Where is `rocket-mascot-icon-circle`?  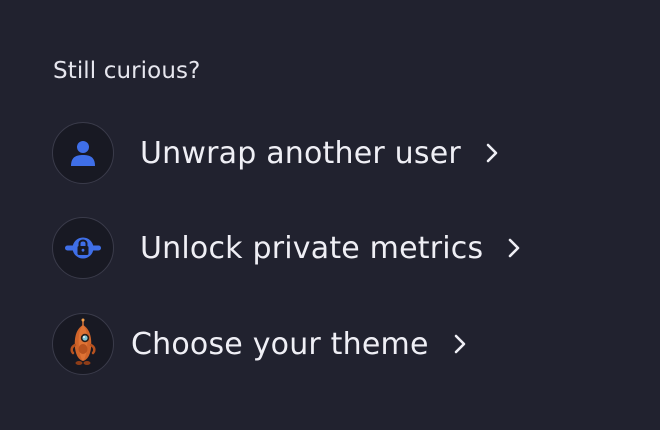 rocket-mascot-icon-circle is located at coordinates (83, 344).